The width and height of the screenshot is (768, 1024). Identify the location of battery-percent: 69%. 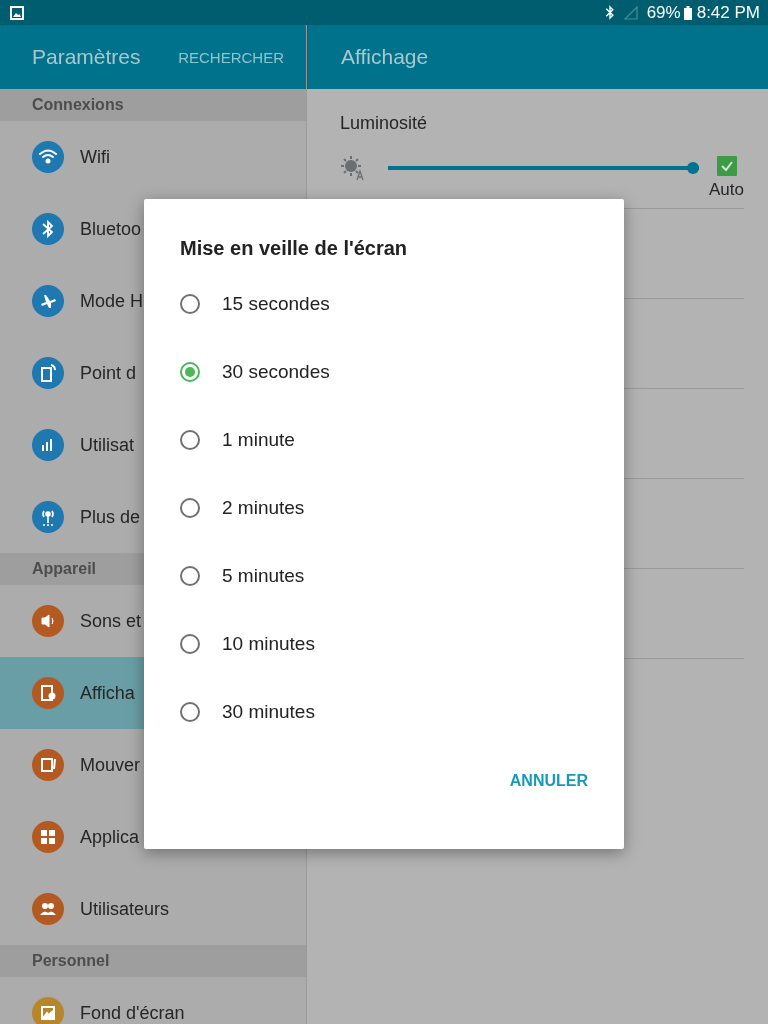
(663, 12).